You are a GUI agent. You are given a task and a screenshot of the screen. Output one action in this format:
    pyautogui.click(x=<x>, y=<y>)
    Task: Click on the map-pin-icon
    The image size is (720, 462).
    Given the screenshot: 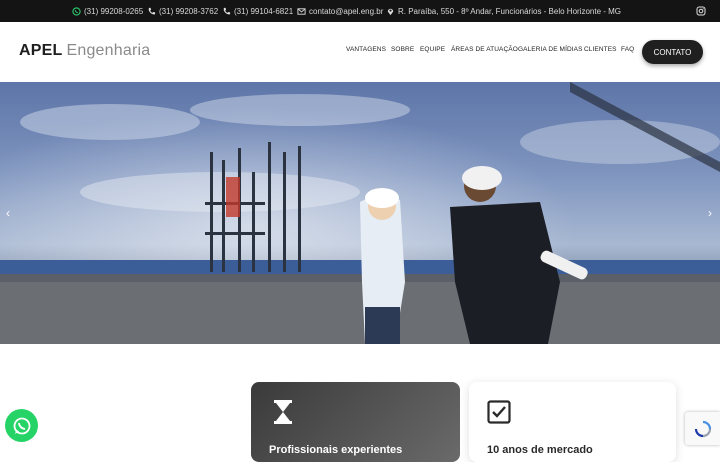 What is the action you would take?
    pyautogui.click(x=390, y=11)
    